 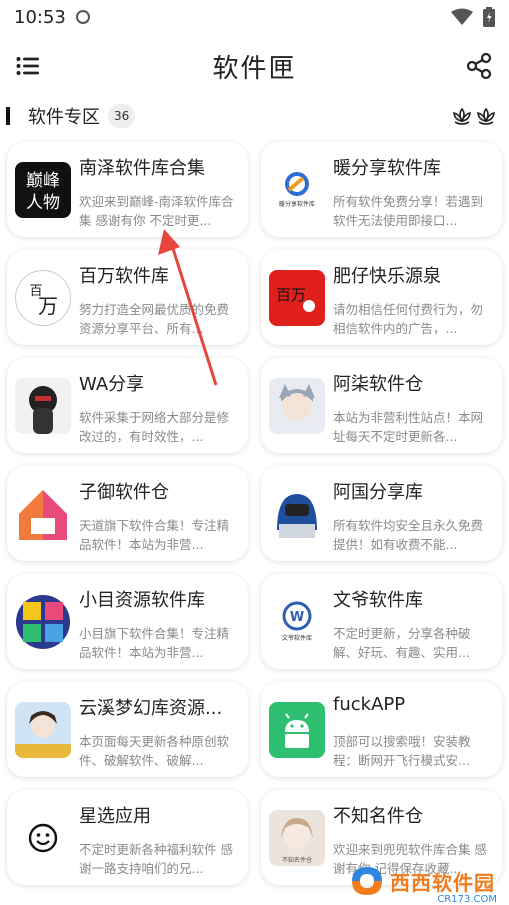 I want to click on share-icon, so click(x=479, y=66).